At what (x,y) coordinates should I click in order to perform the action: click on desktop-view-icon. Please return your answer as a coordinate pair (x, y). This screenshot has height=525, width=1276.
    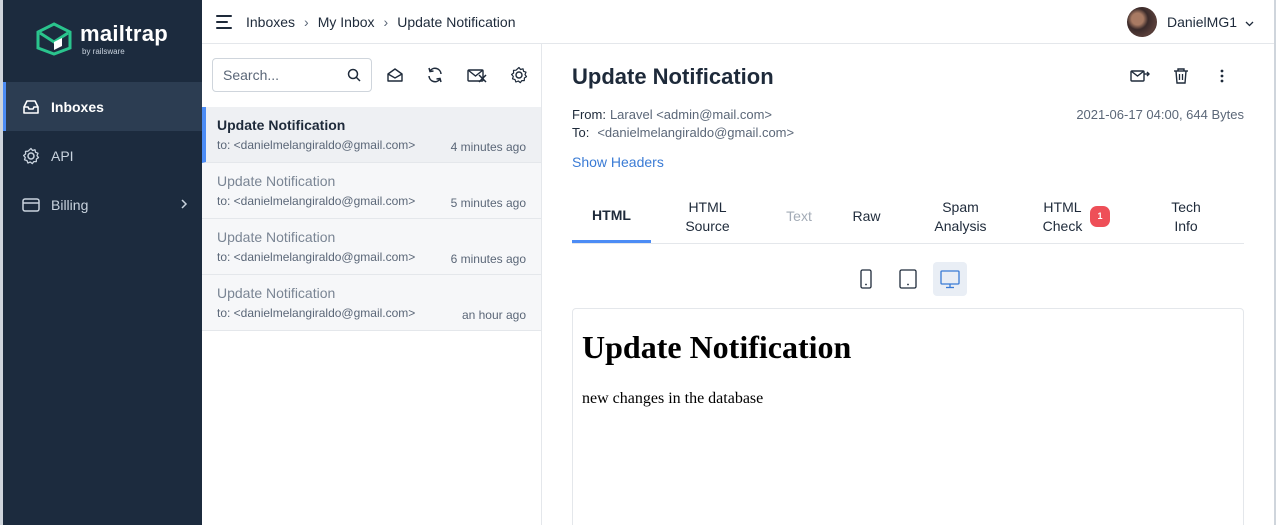
    Looking at the image, I should click on (950, 279).